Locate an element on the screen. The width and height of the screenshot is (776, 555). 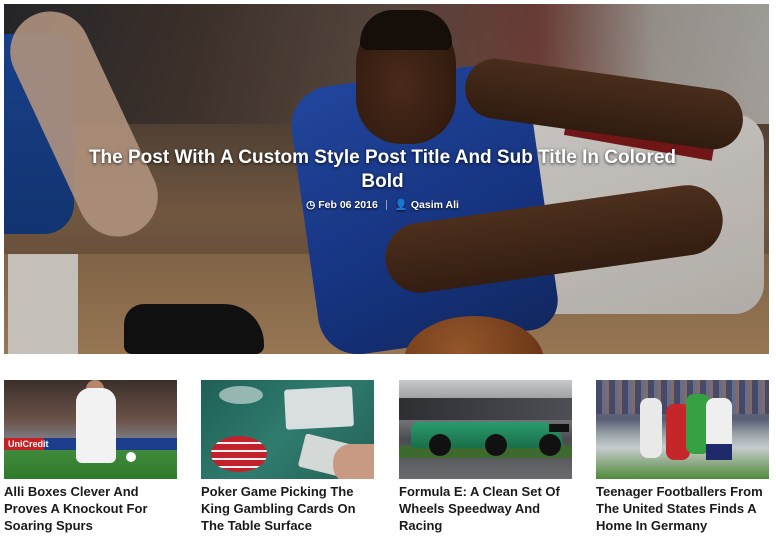
post-author: 👤 Qasim Ali is located at coordinates (427, 204).